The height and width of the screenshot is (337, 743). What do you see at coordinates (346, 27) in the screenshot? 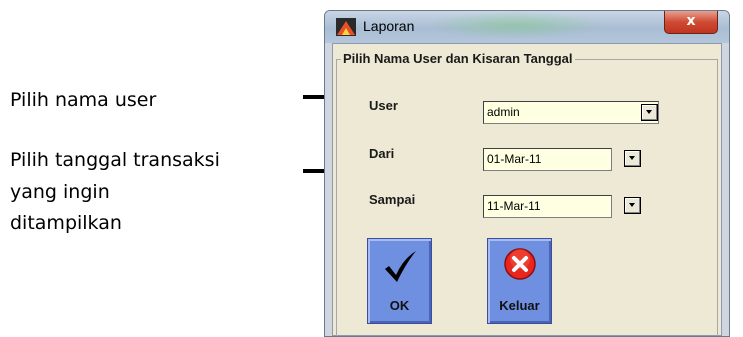
I see `report-app-icon` at bounding box center [346, 27].